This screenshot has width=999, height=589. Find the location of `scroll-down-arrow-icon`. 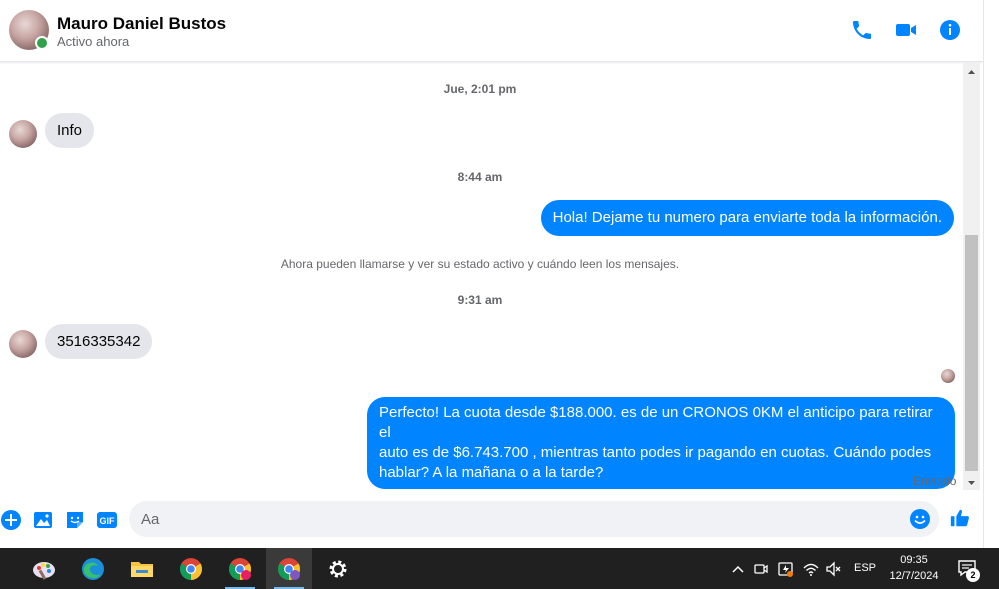

scroll-down-arrow-icon is located at coordinates (971, 482).